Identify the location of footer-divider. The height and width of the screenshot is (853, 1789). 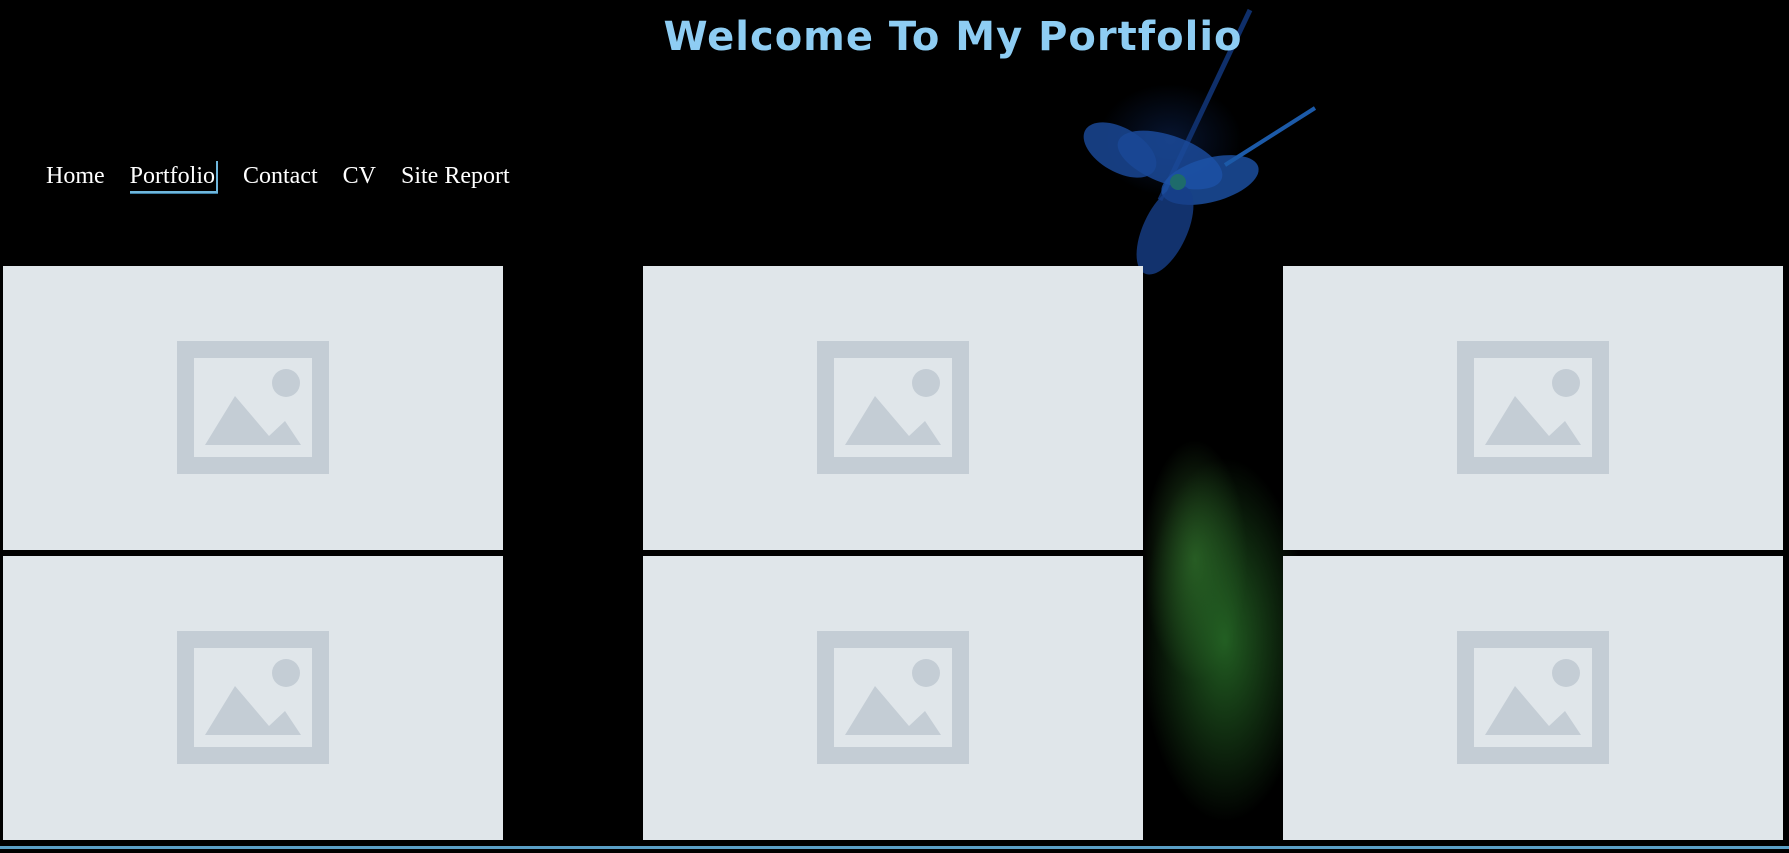
(894, 847).